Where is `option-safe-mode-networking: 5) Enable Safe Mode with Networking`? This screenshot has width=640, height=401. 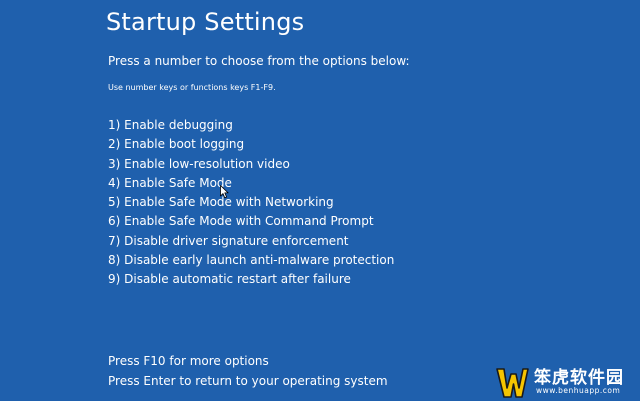
option-safe-mode-networking: 5) Enable Safe Mode with Networking is located at coordinates (251, 202).